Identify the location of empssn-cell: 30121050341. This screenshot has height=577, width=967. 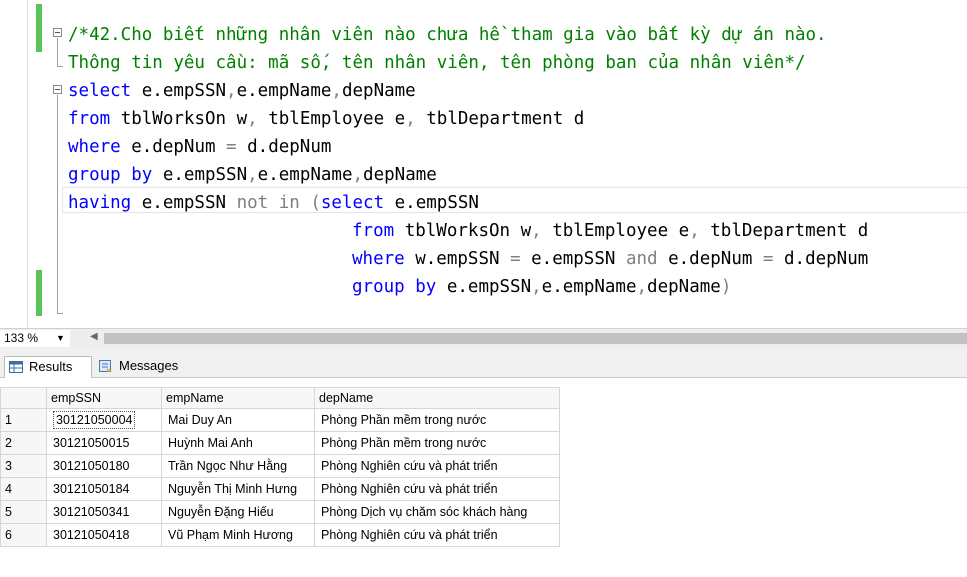
(104, 512).